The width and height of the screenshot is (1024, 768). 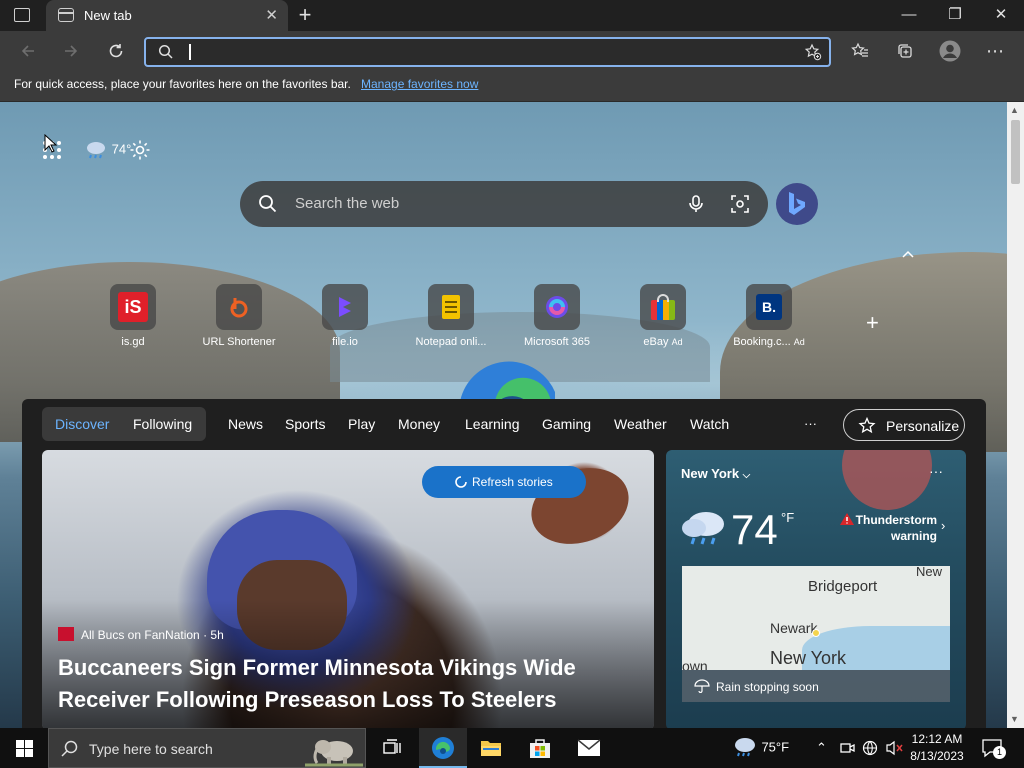 I want to click on collapse-chevron-icon, so click(x=908, y=254).